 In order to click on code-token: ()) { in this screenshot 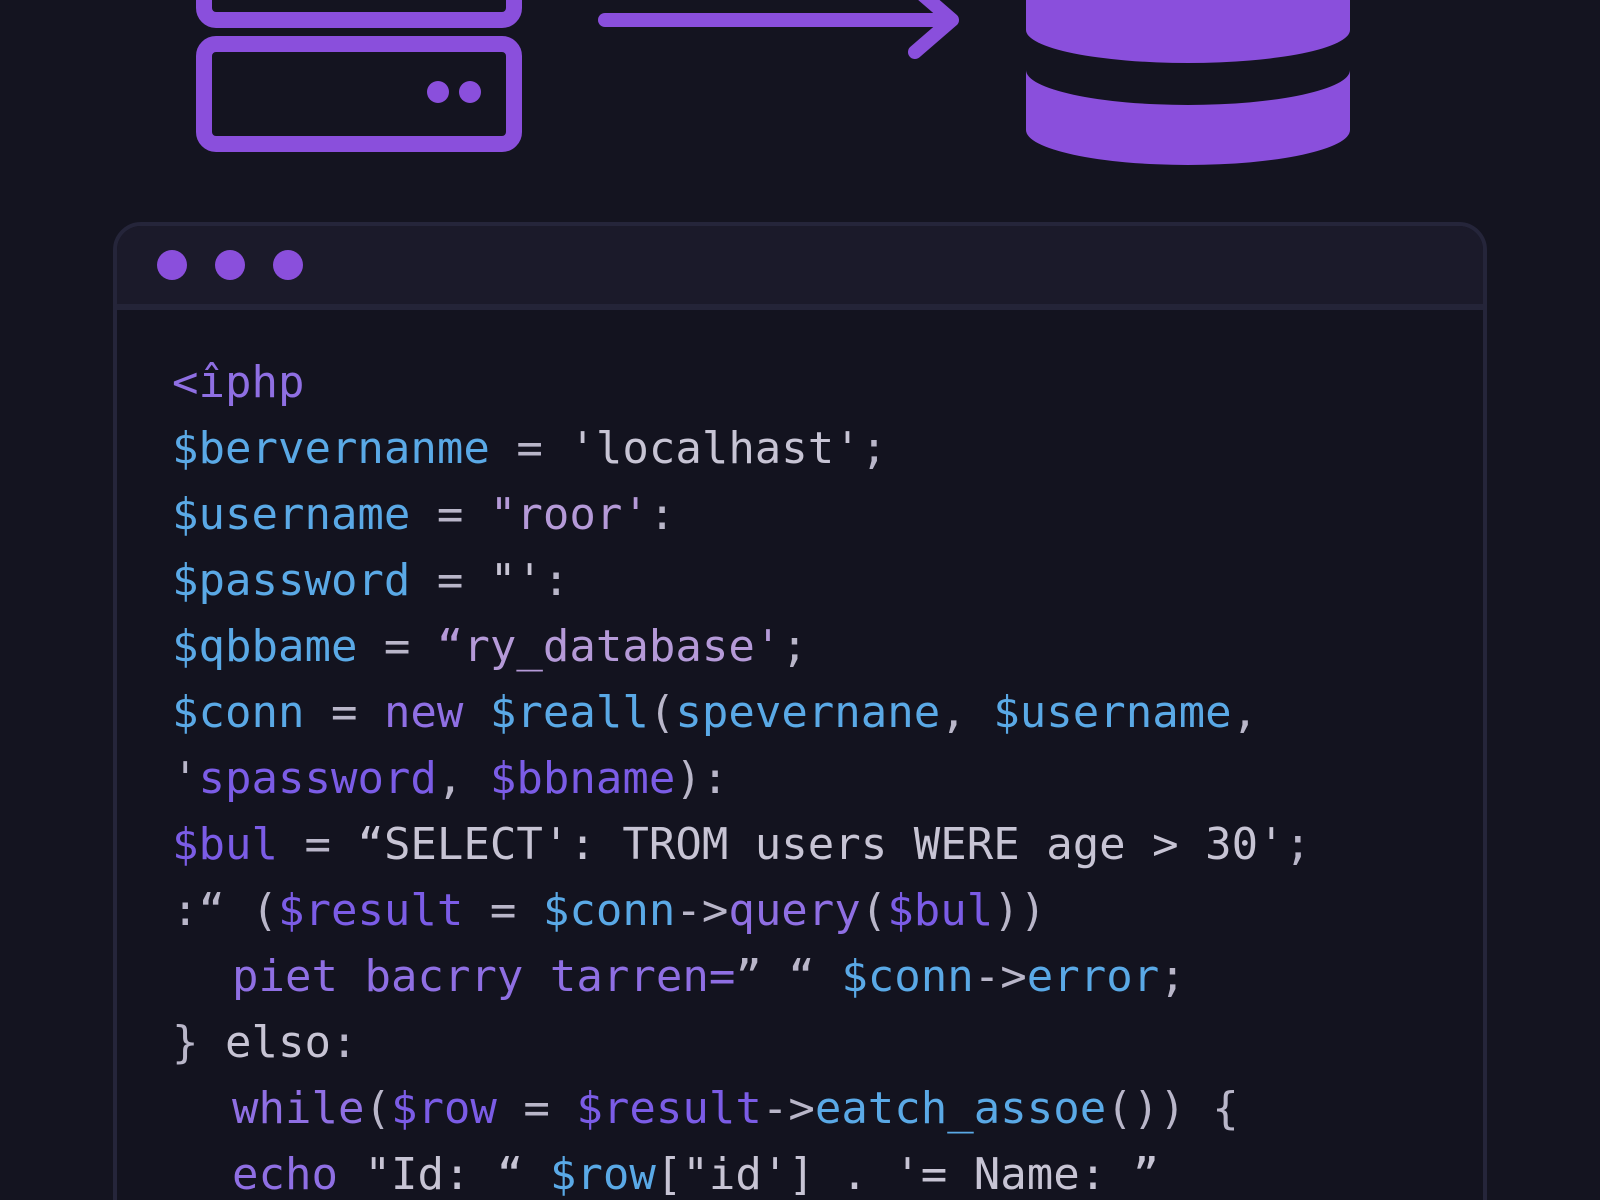, I will do `click(1172, 1108)`.